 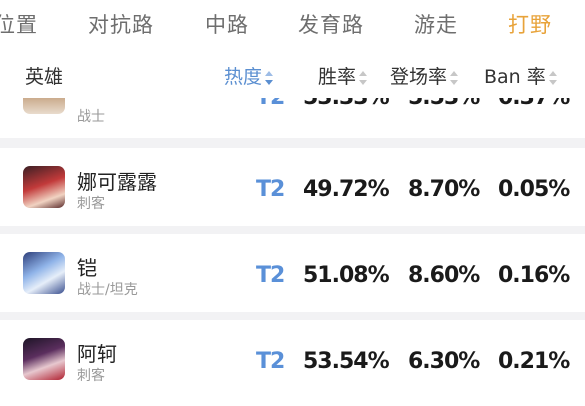 I want to click on ban-rate-value: 0.05%, so click(x=534, y=189).